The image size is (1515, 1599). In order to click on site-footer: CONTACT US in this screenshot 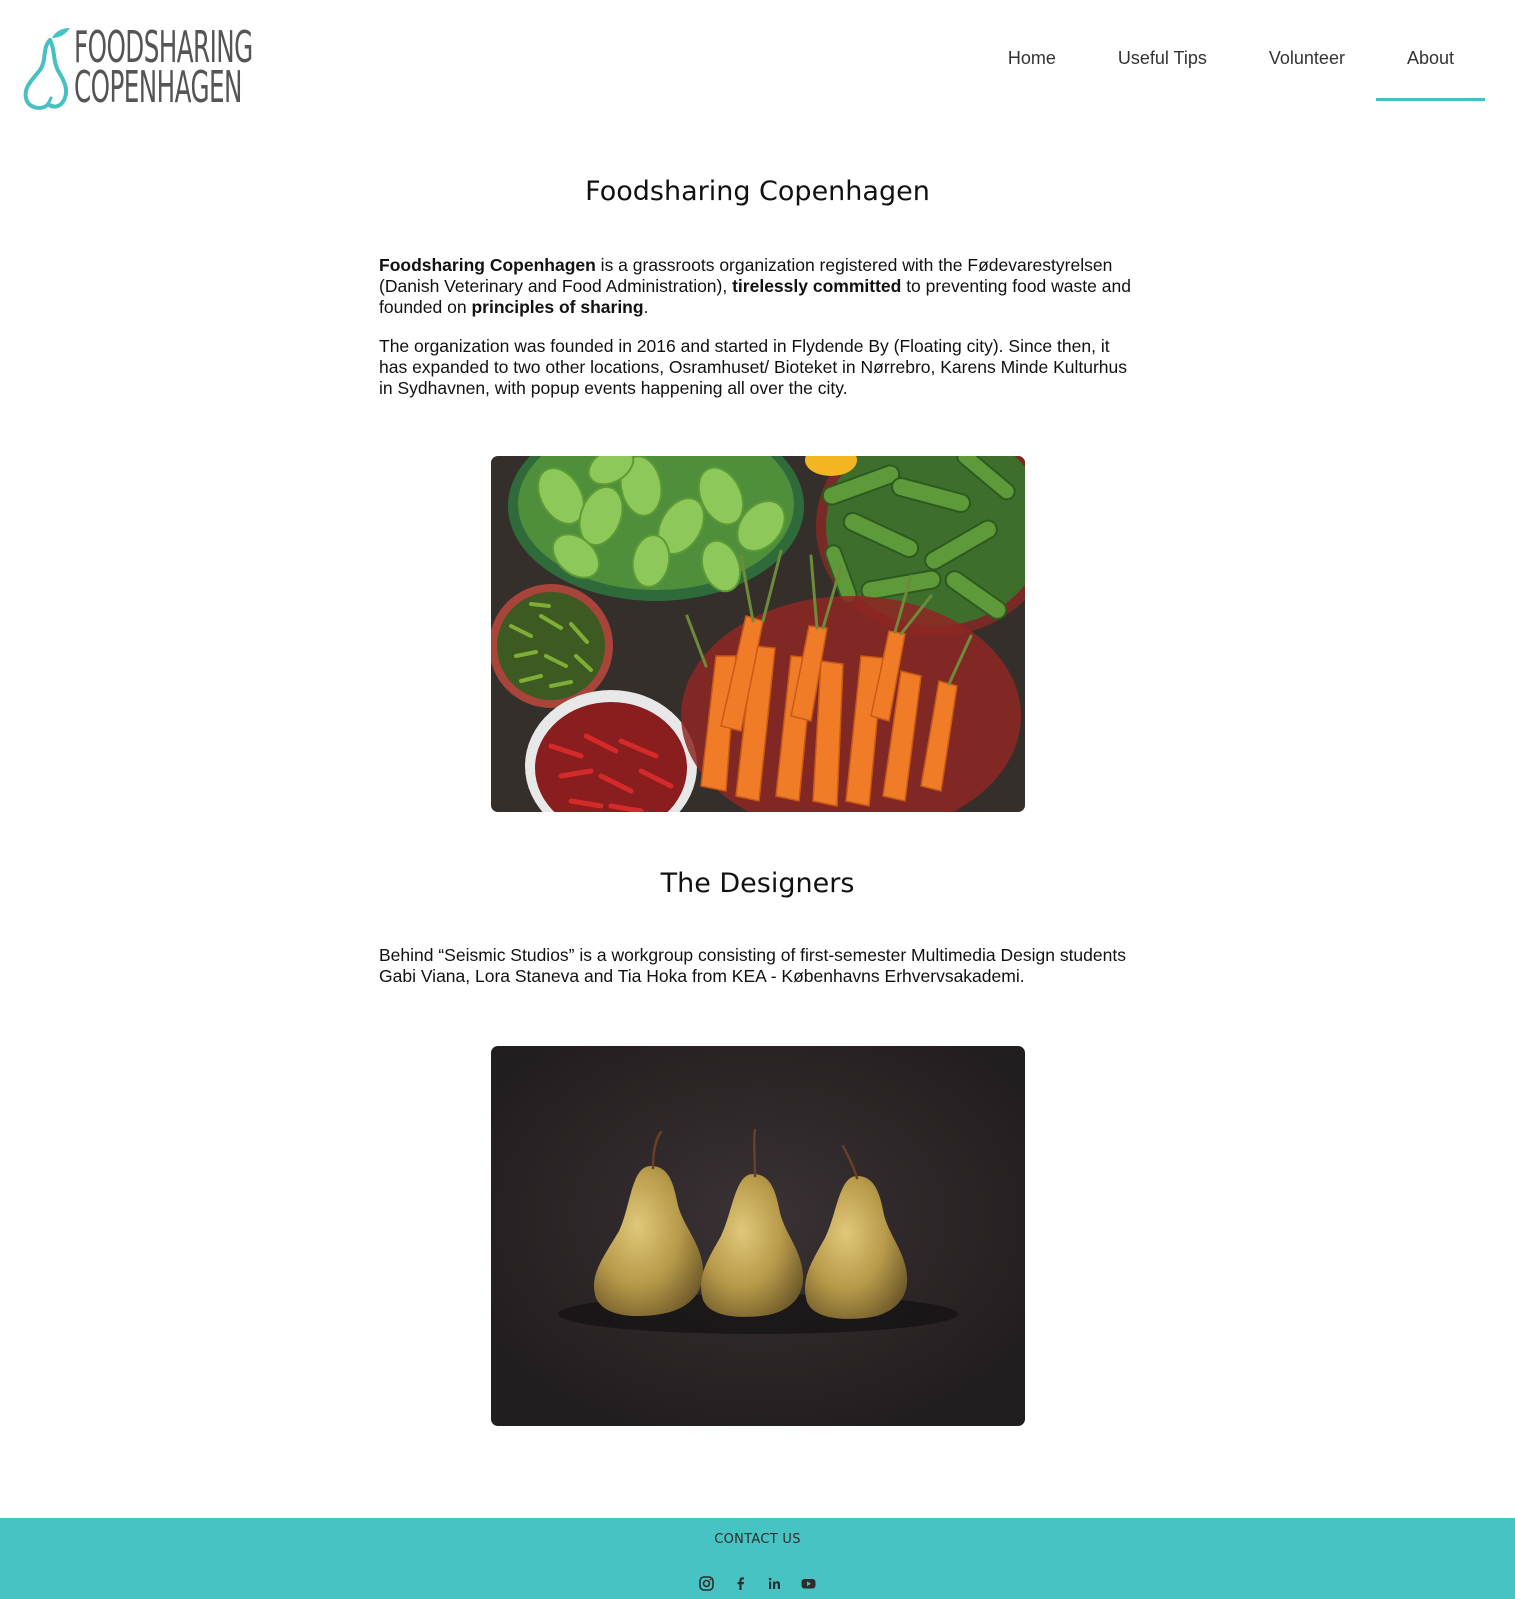, I will do `click(757, 1558)`.